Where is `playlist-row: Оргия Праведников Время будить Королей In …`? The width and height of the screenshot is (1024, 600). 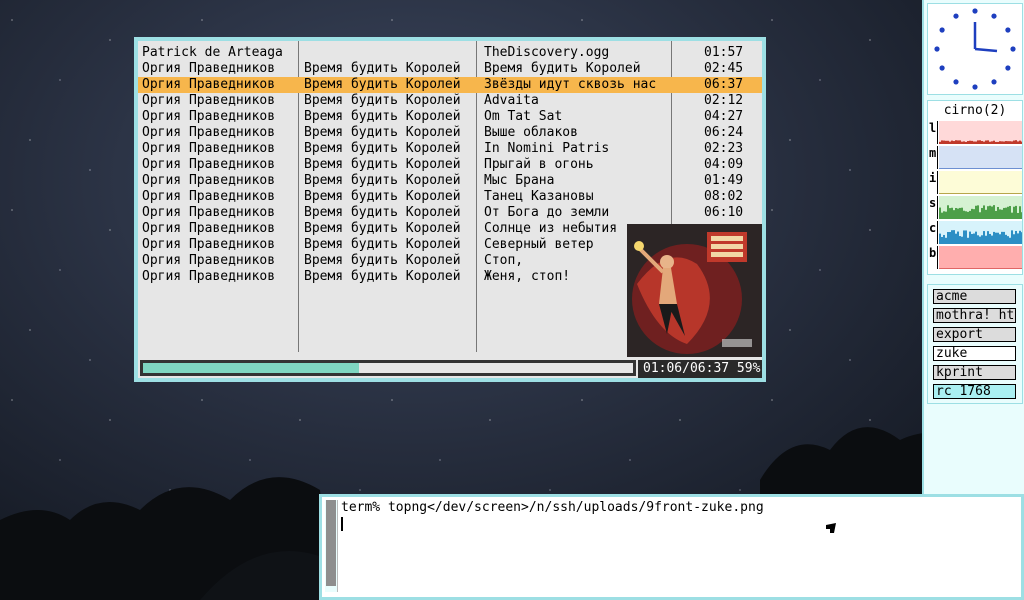
playlist-row: Оргия Праведников Время будить Королей In … is located at coordinates (450, 149).